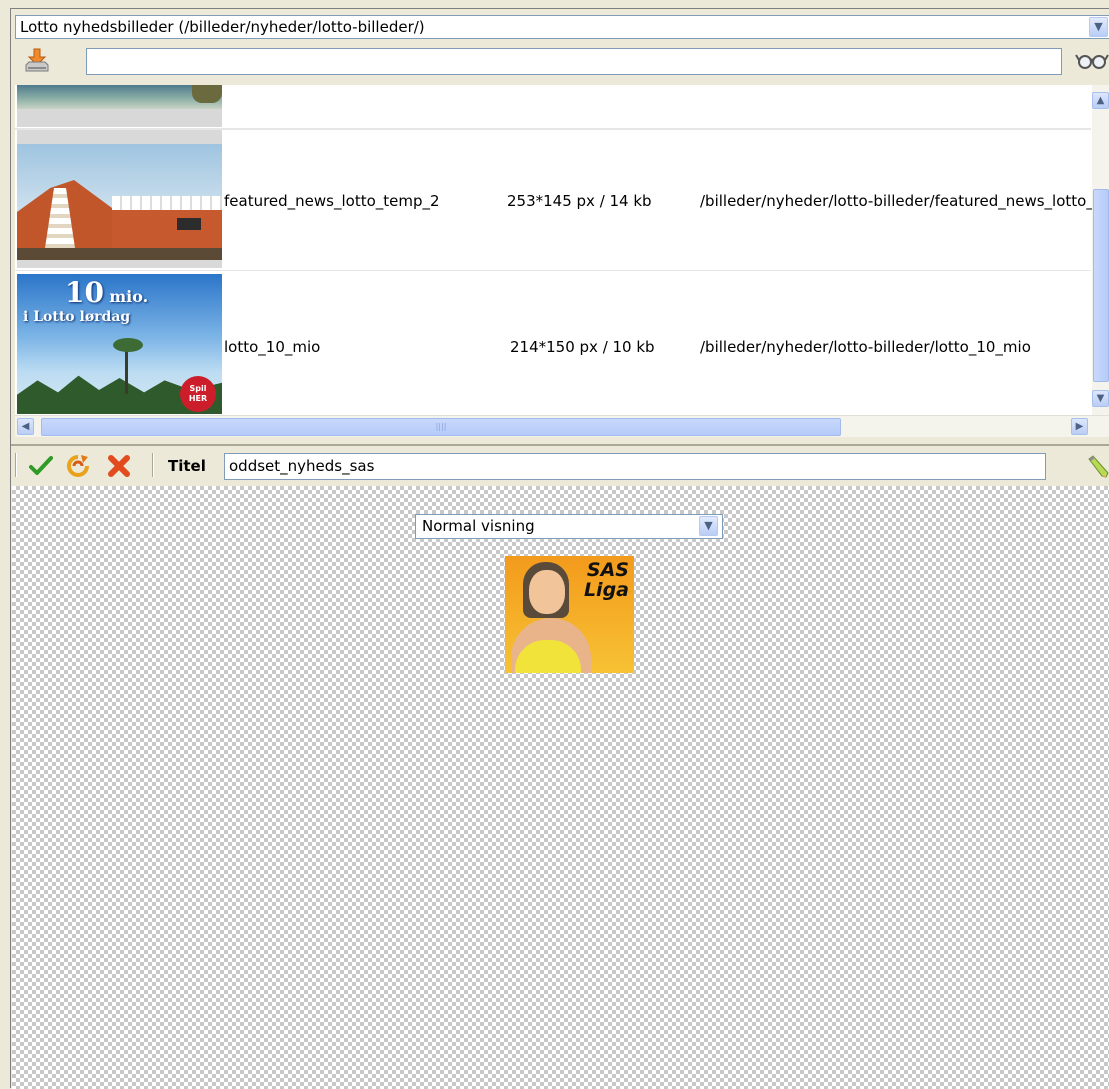 This screenshot has width=1109, height=1089. I want to click on vertical-scroll-thumb, so click(1101, 285).